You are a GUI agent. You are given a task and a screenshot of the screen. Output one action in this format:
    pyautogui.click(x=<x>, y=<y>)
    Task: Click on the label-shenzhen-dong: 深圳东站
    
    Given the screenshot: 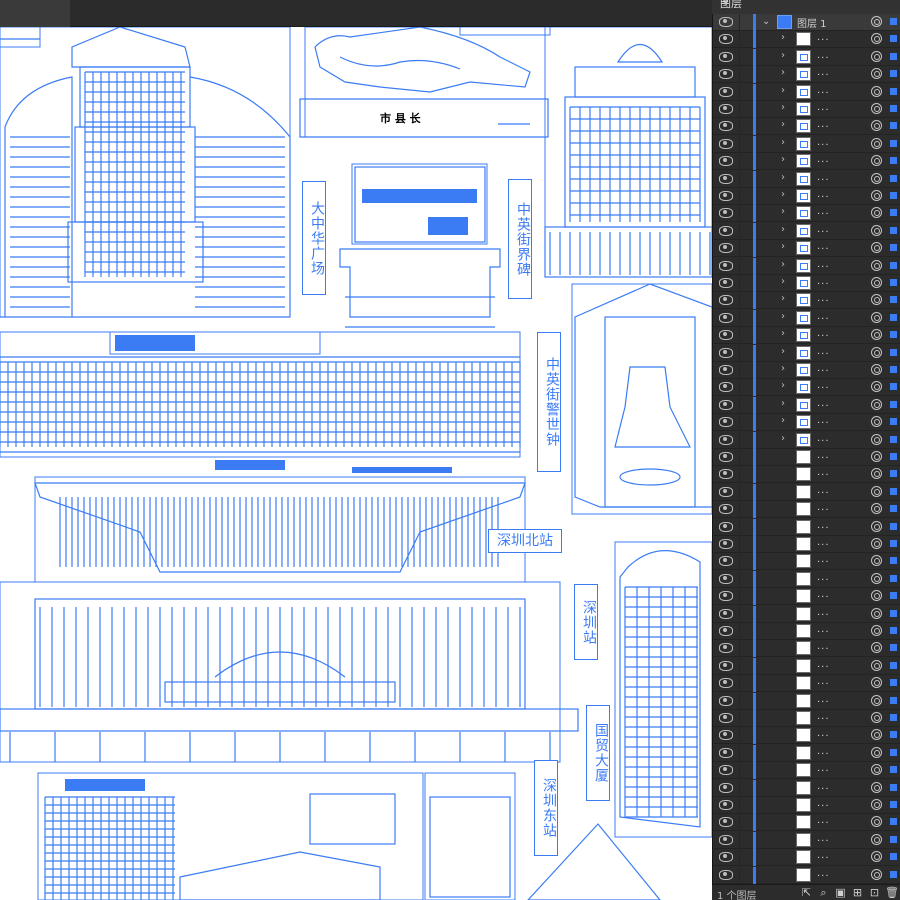 What is the action you would take?
    pyautogui.click(x=546, y=808)
    